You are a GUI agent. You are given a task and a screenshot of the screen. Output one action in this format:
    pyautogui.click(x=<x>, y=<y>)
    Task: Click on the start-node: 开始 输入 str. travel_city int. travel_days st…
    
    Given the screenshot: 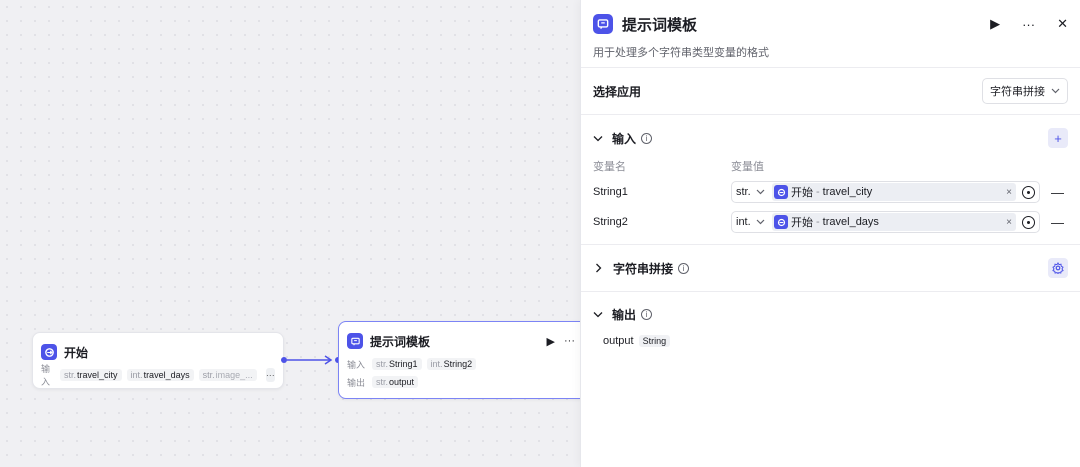 What is the action you would take?
    pyautogui.click(x=158, y=360)
    